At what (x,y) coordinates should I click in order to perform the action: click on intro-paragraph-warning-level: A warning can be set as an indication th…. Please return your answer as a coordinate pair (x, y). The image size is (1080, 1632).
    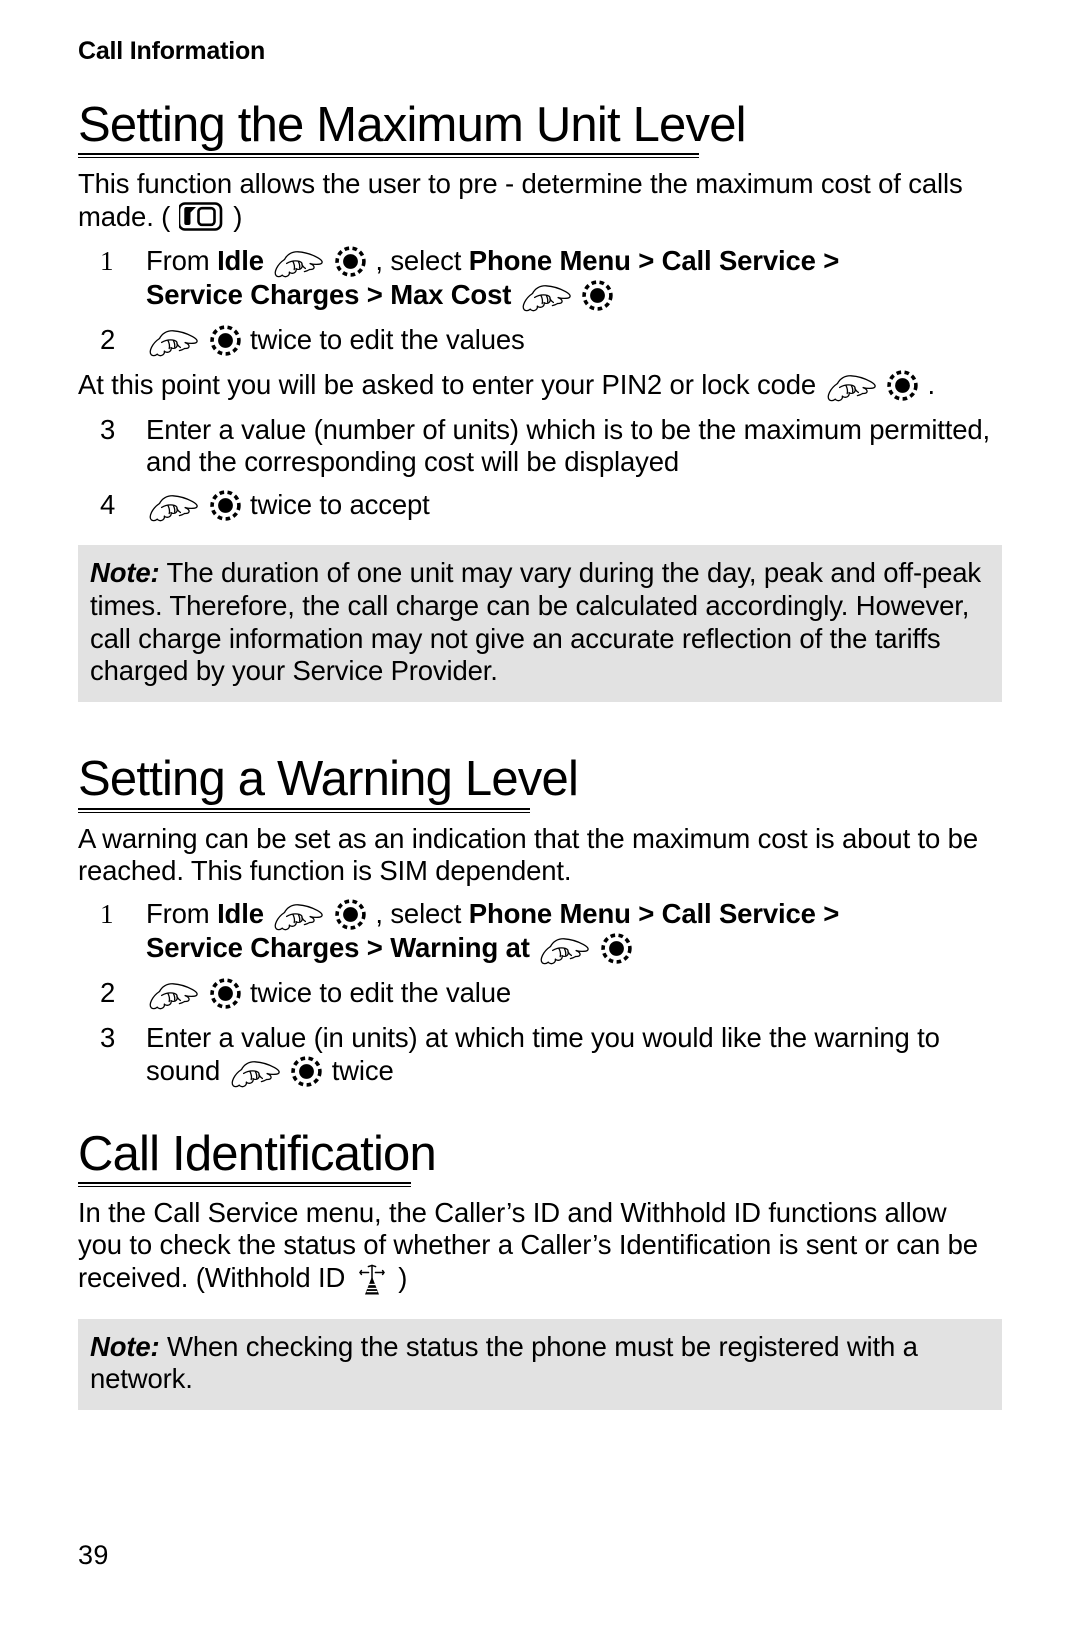
    Looking at the image, I should click on (528, 854).